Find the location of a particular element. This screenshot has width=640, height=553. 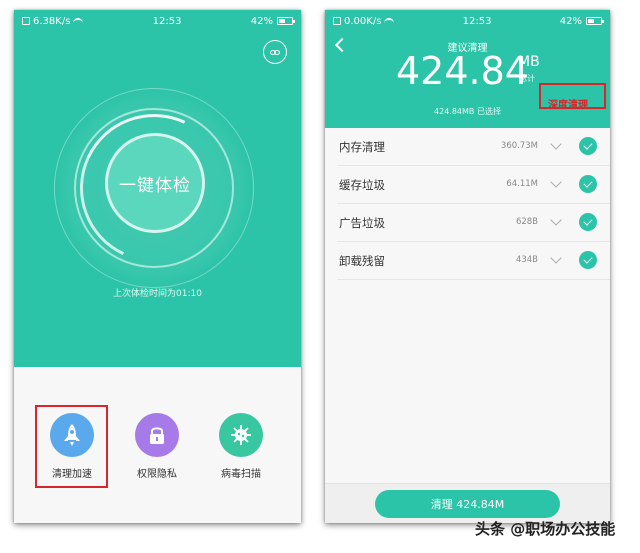

footer-bar: 清理 424.84M is located at coordinates (467, 503).